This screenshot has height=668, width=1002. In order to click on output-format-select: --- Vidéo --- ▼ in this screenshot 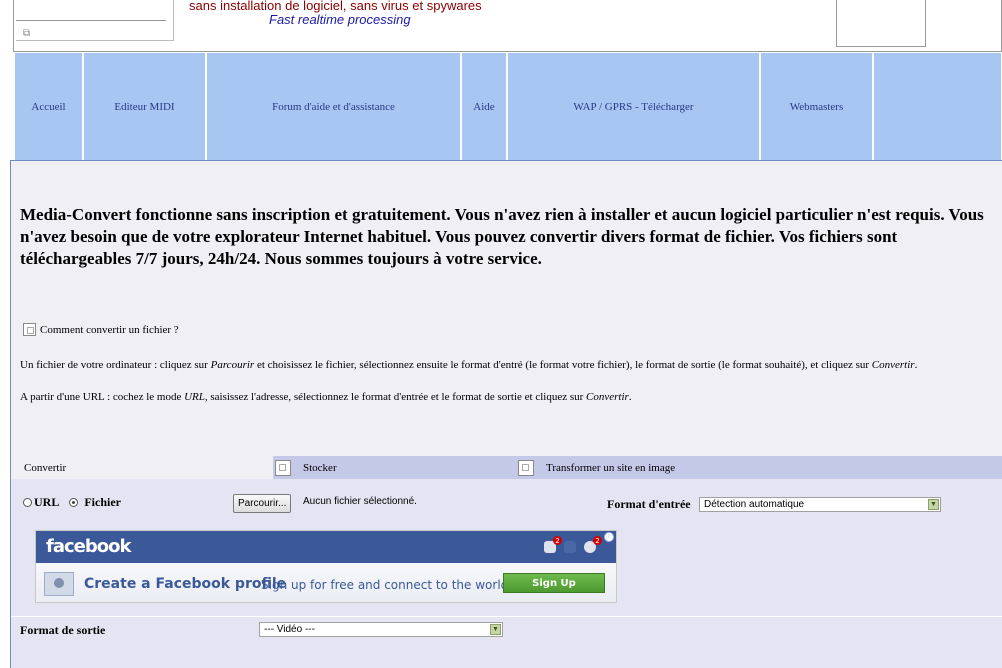, I will do `click(381, 629)`.